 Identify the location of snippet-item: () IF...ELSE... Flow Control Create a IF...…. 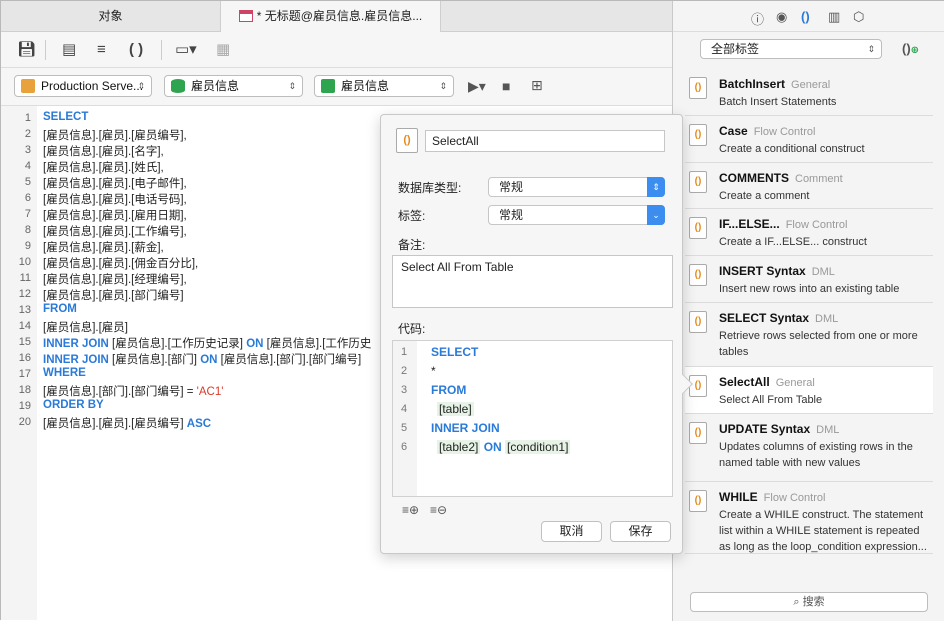
(809, 232).